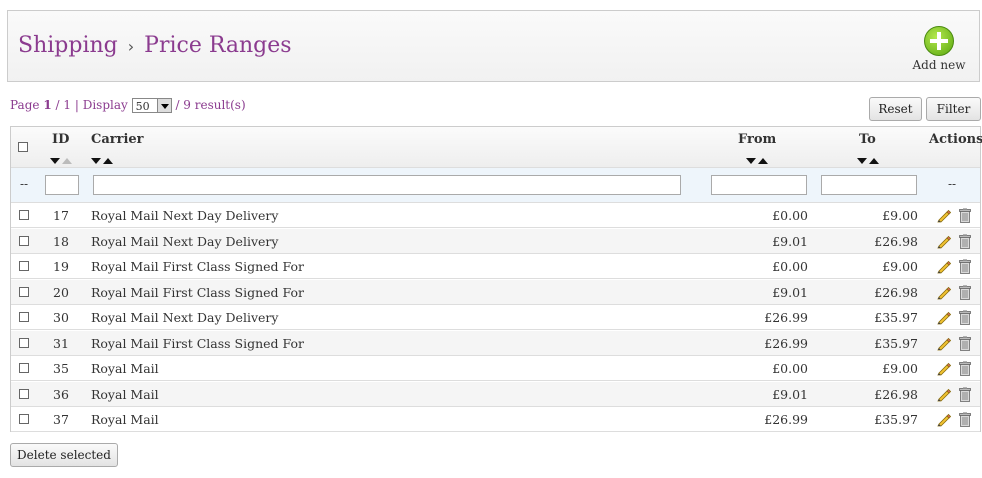 This screenshot has width=982, height=478. Describe the element at coordinates (955, 139) in the screenshot. I see `column-actions: Actions` at that location.